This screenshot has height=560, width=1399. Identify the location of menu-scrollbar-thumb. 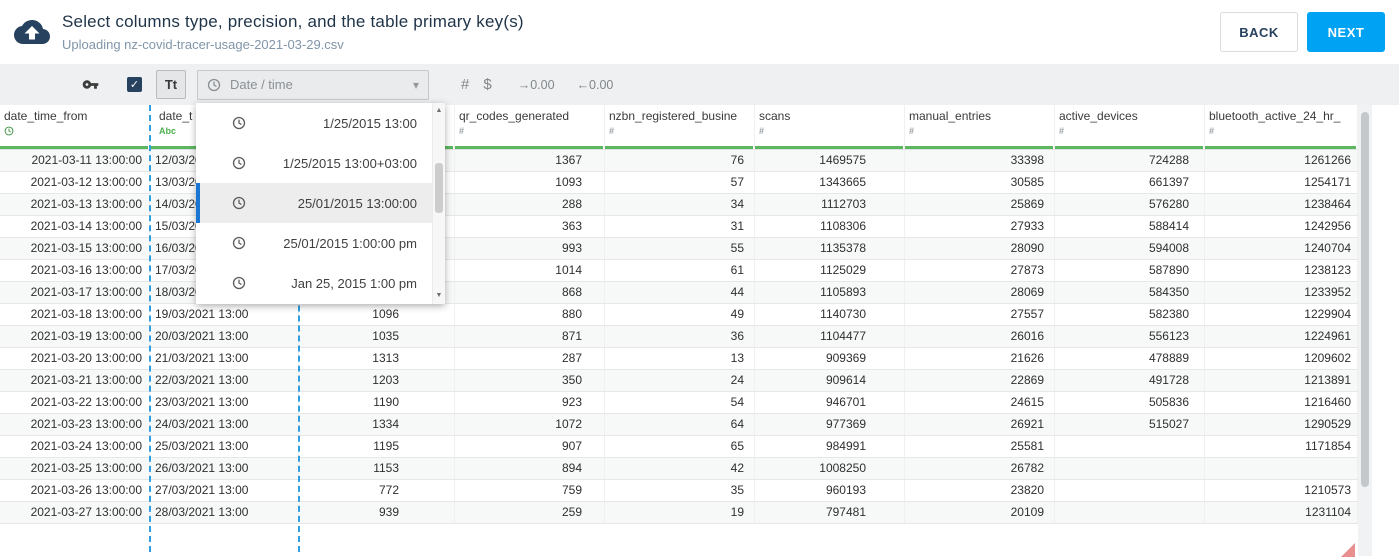
(439, 188).